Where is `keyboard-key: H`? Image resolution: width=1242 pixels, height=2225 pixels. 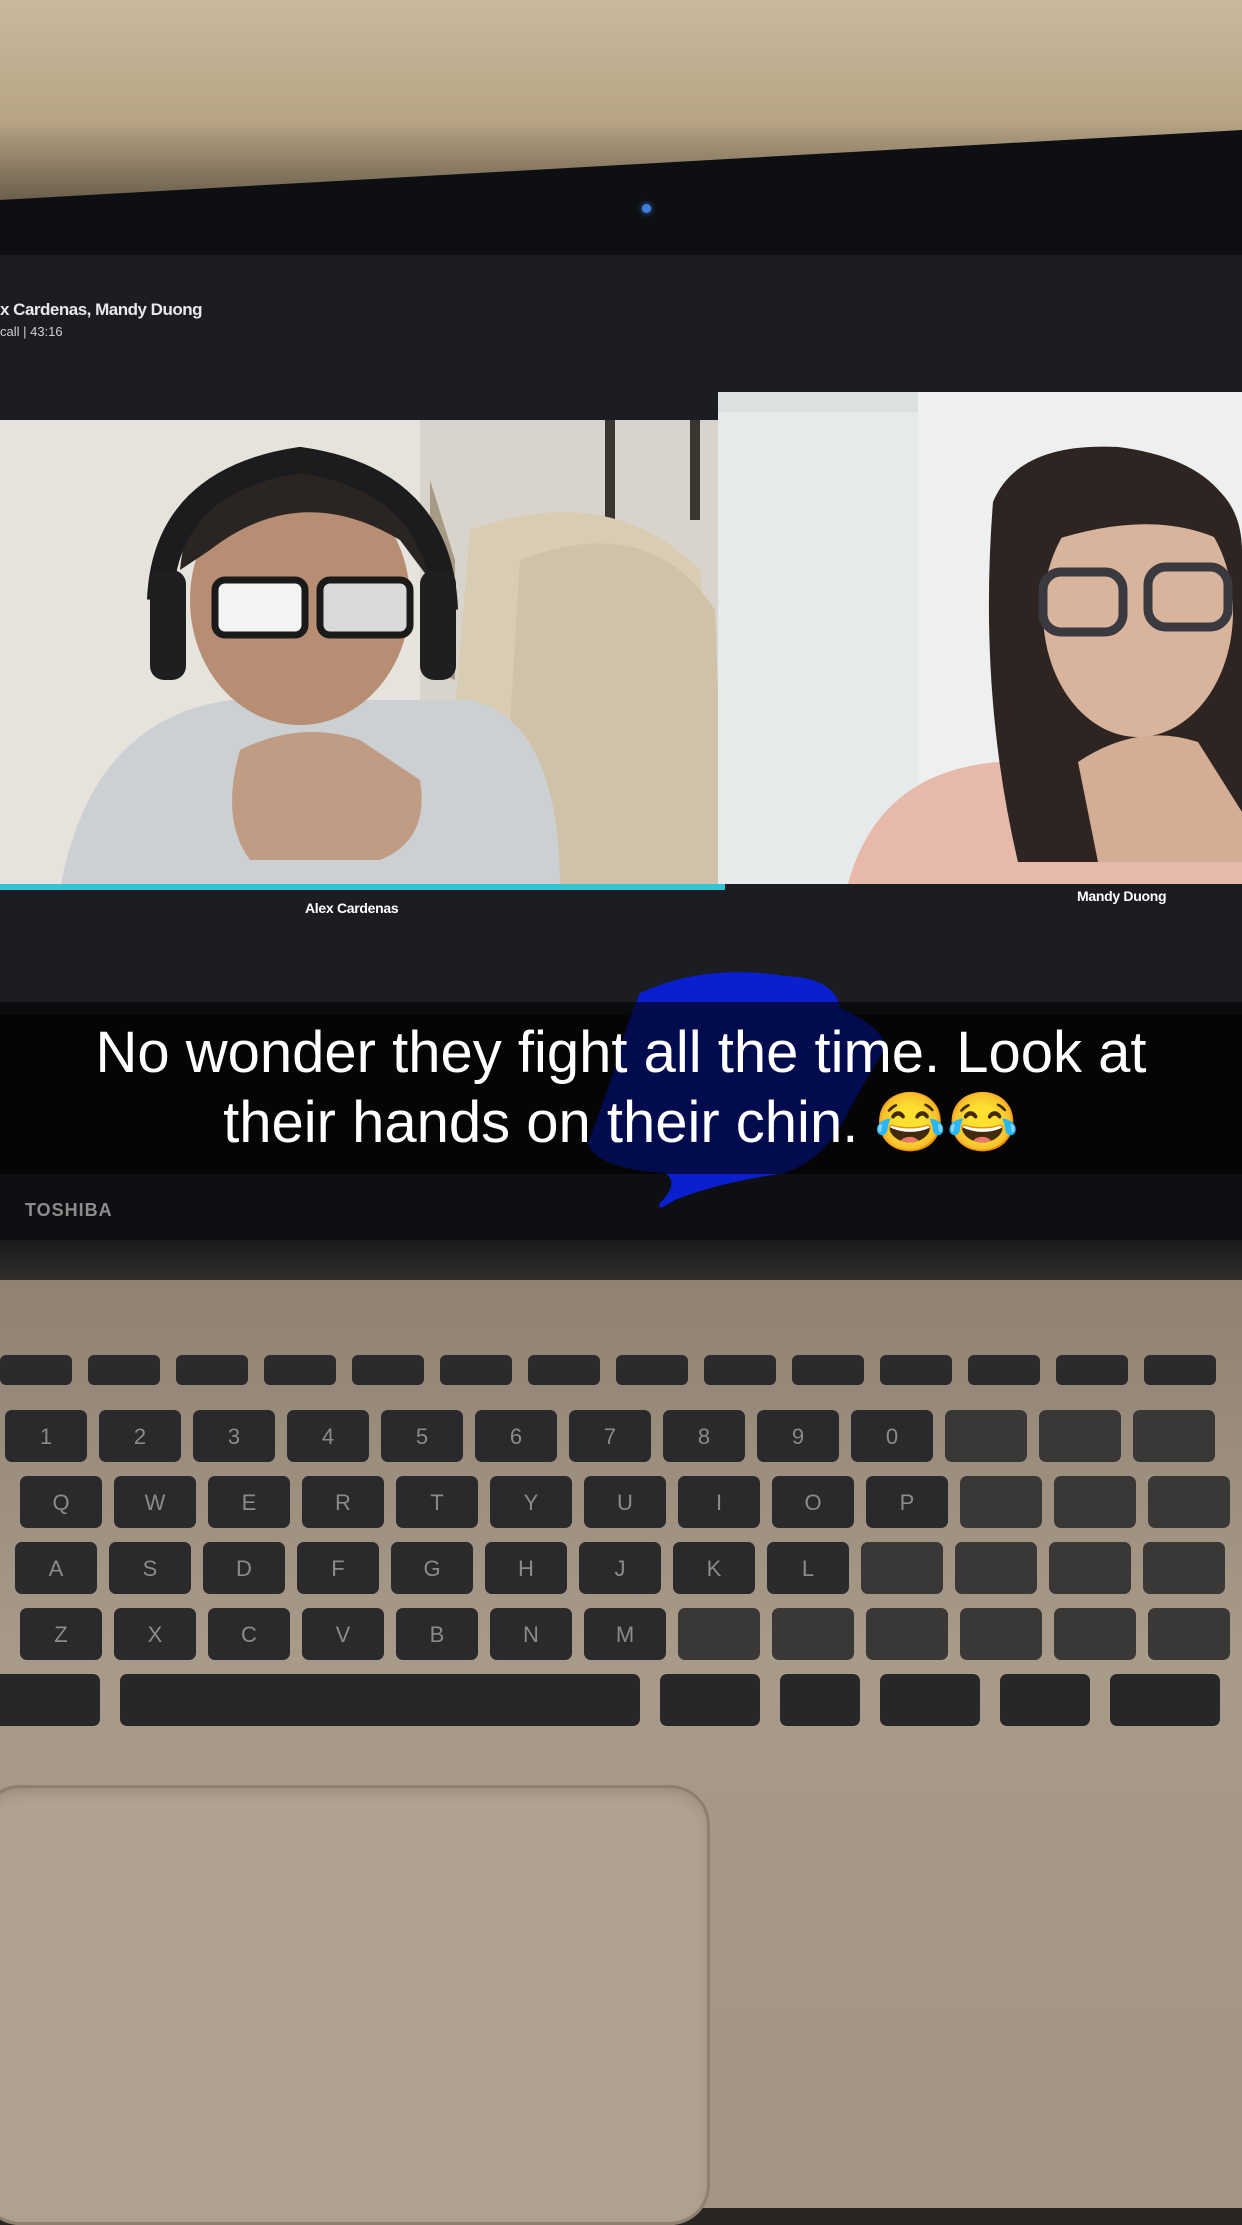 keyboard-key: H is located at coordinates (526, 1568).